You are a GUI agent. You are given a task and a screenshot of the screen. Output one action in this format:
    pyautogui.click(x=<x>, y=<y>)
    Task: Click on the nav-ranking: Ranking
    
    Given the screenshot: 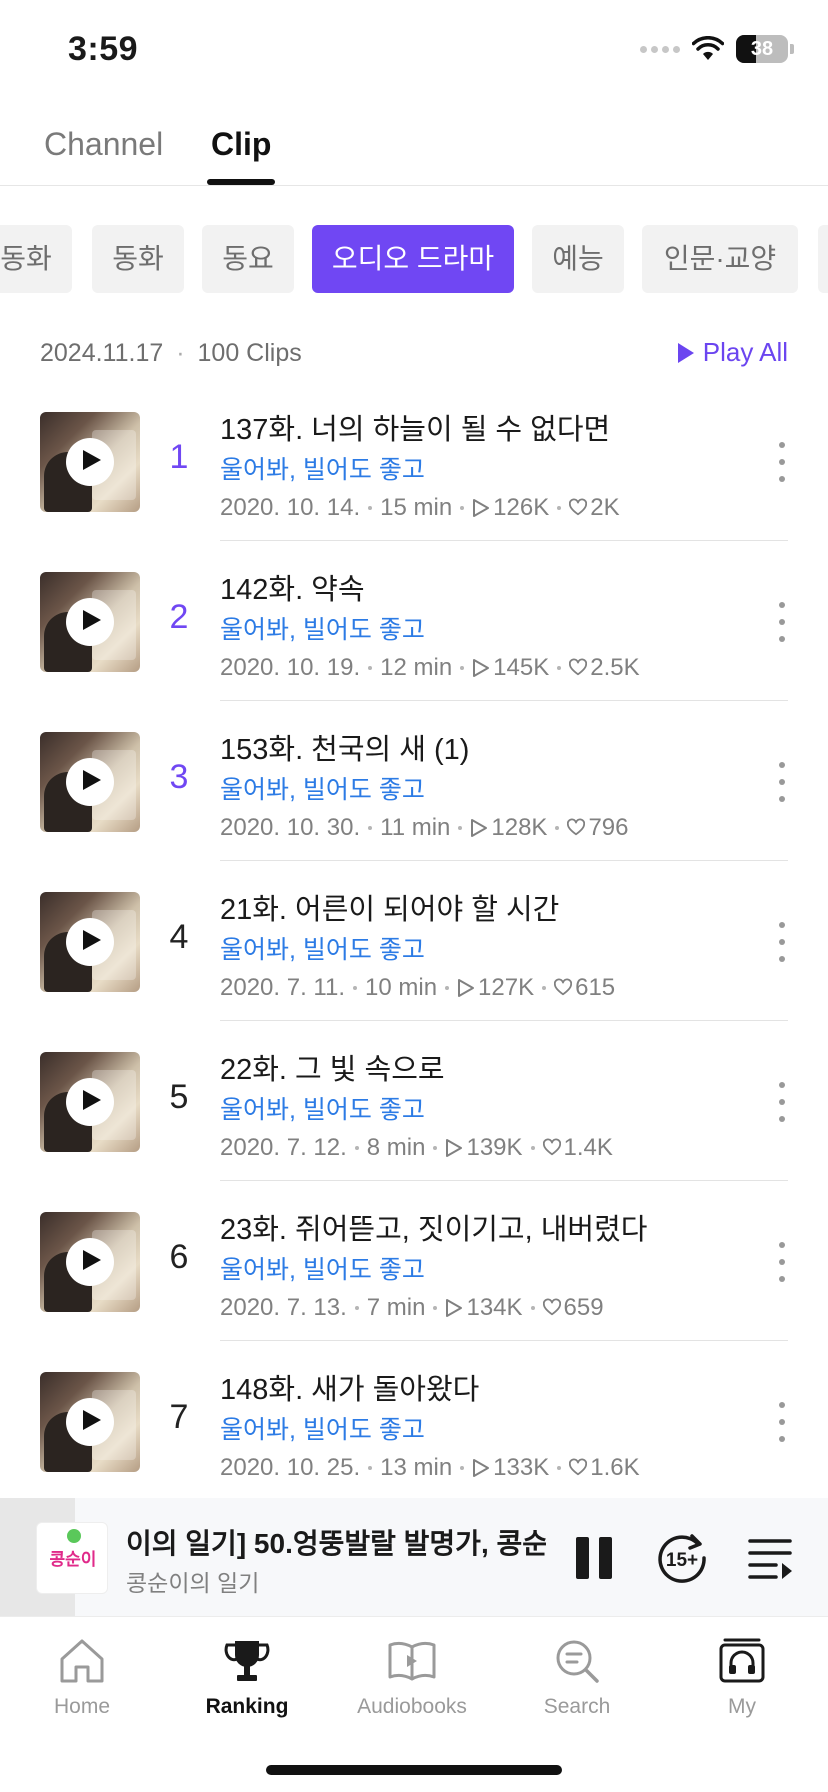 What is the action you would take?
    pyautogui.click(x=247, y=1685)
    